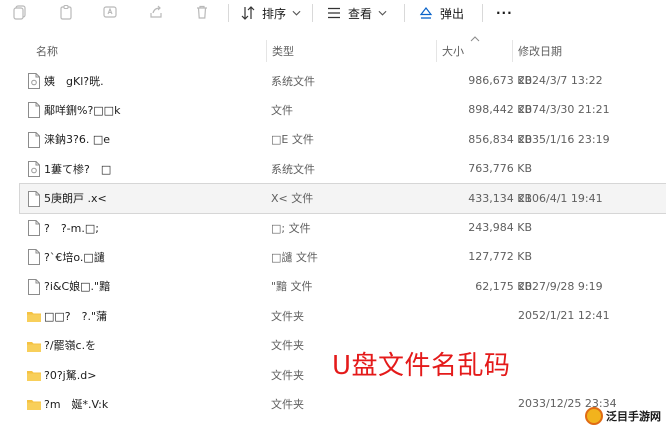  What do you see at coordinates (156, 12) in the screenshot?
I see `share-icon` at bounding box center [156, 12].